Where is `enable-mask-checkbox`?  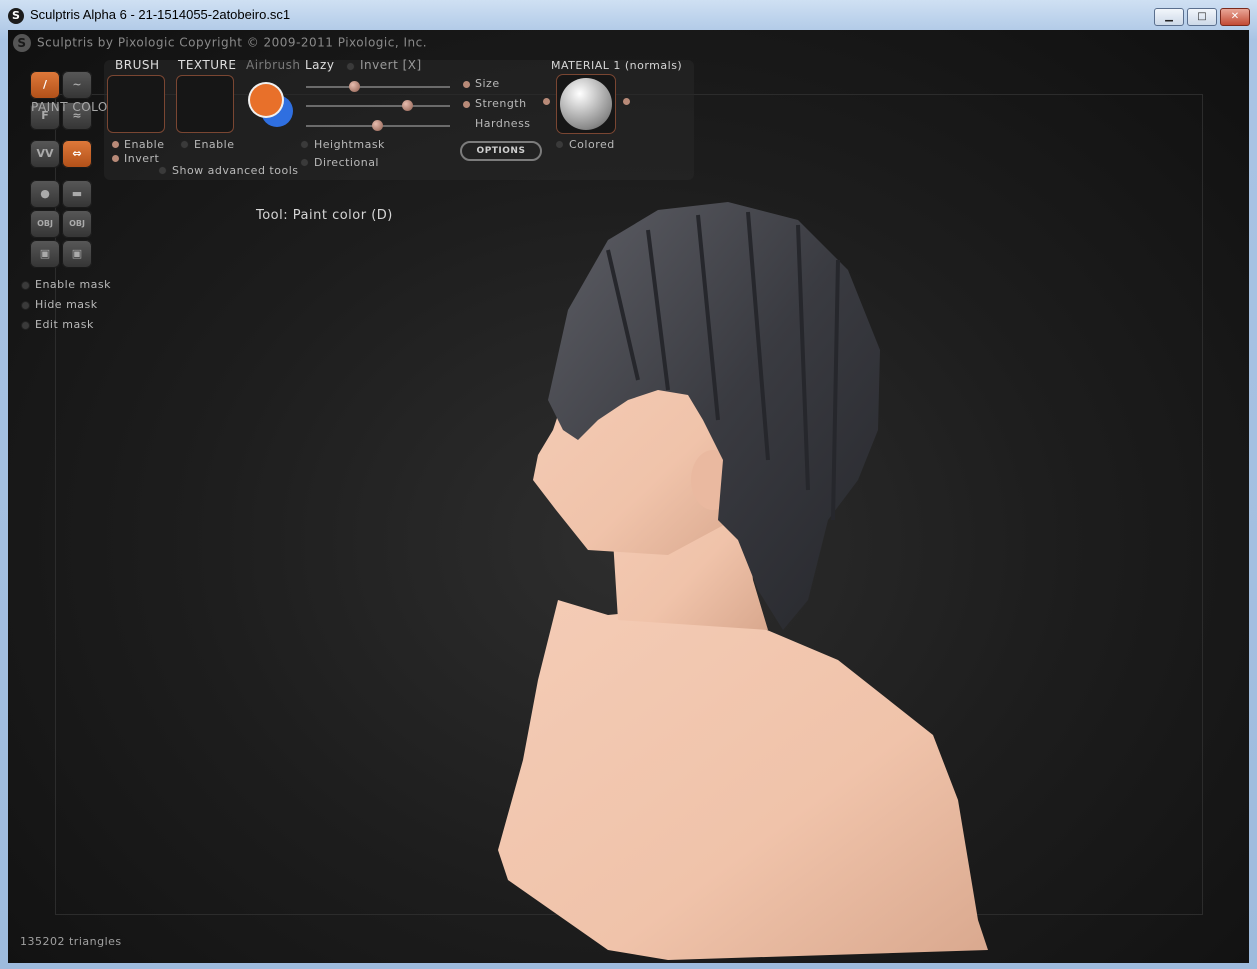
enable-mask-checkbox is located at coordinates (25, 285).